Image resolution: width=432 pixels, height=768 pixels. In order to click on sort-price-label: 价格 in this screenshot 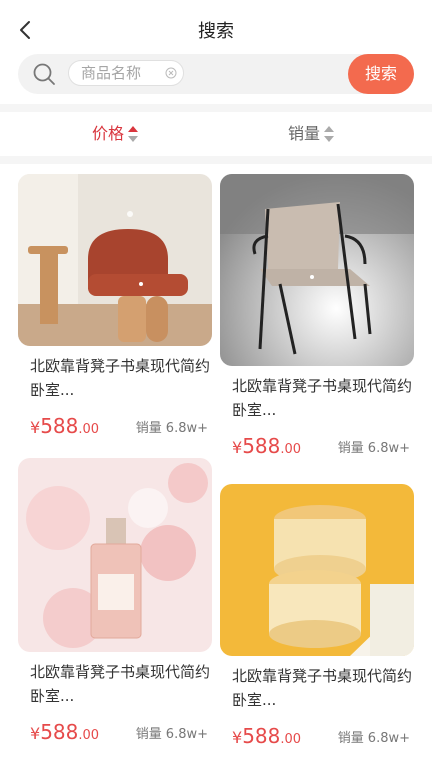, I will do `click(108, 133)`.